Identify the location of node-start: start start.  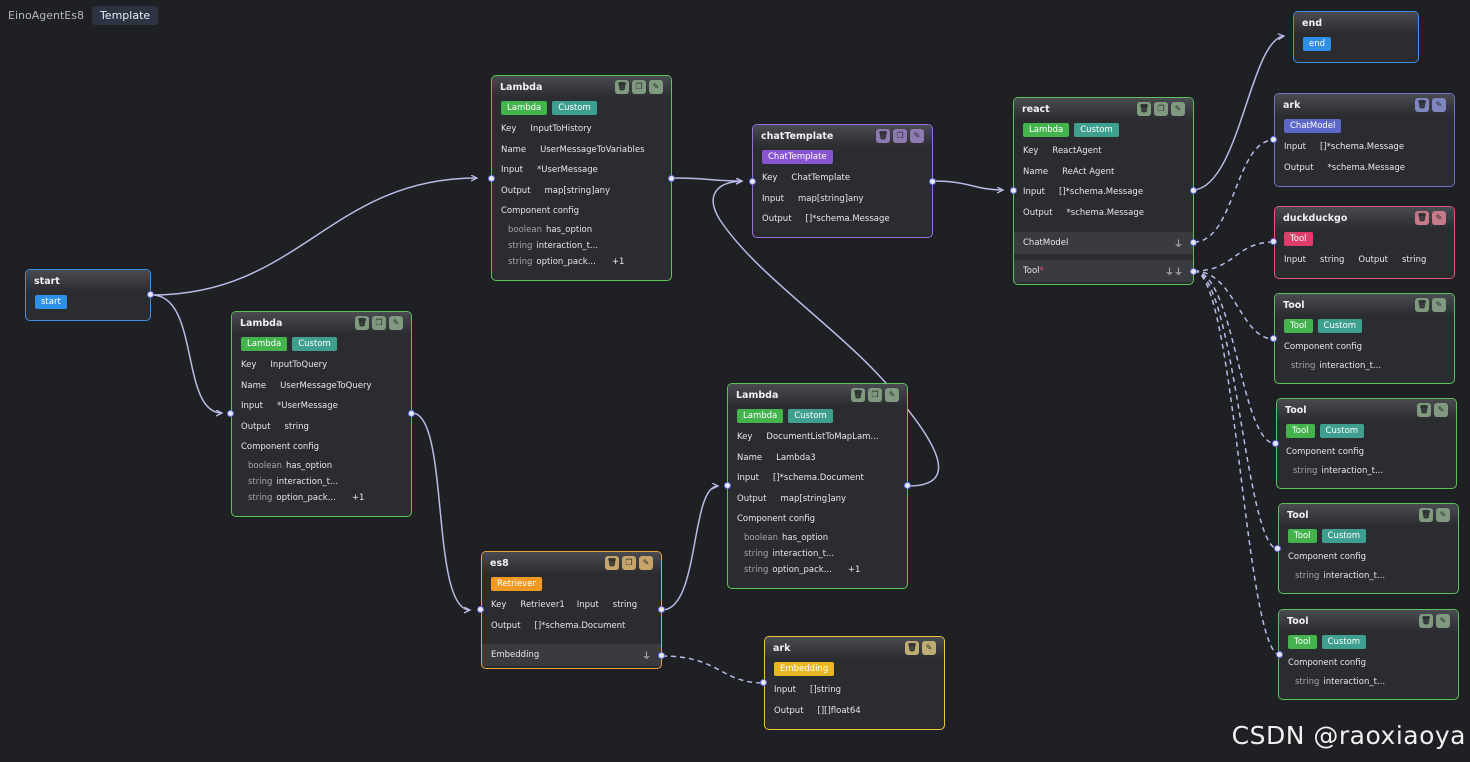
(88, 295).